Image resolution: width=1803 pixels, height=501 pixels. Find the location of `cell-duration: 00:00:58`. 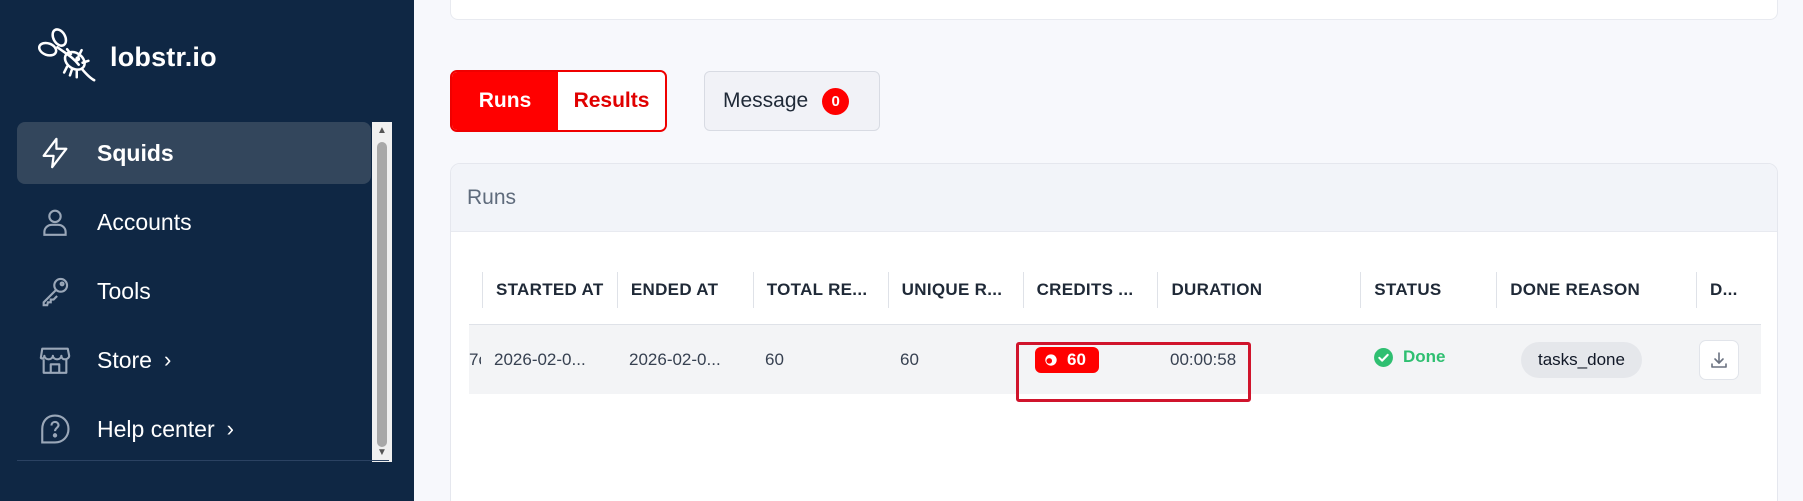

cell-duration: 00:00:58 is located at coordinates (1203, 359).